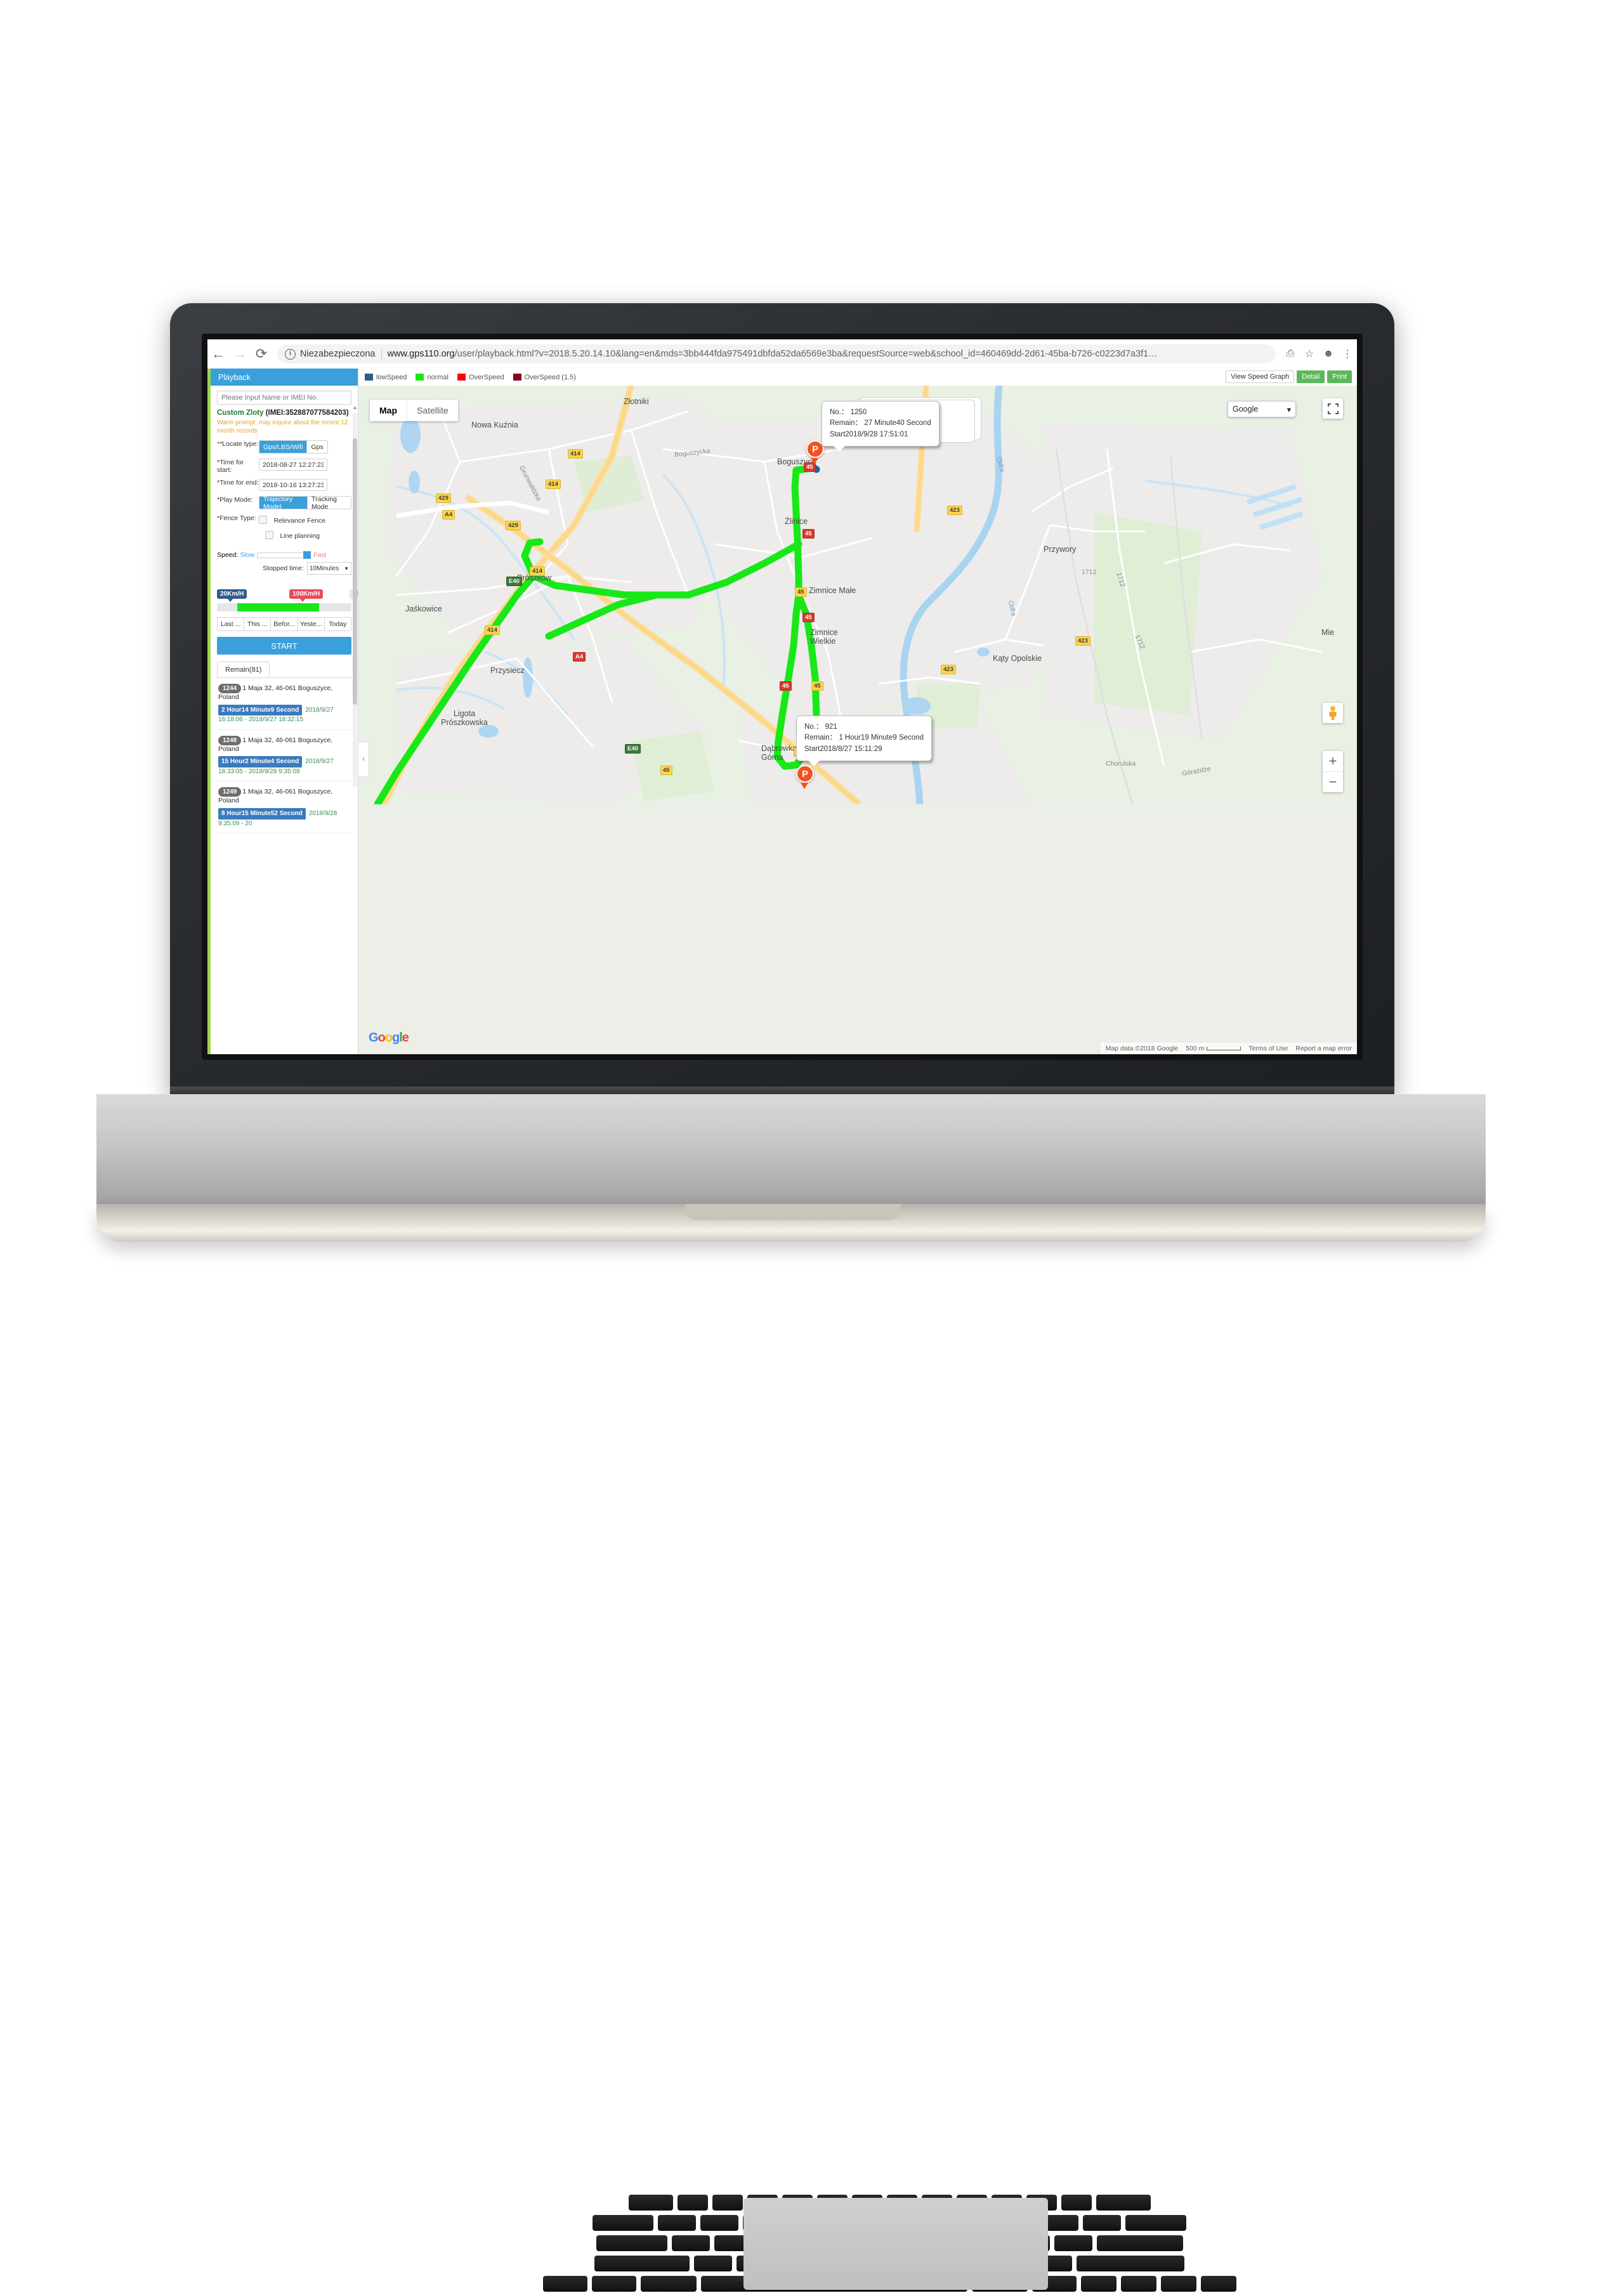 This screenshot has width=1624, height=2293. What do you see at coordinates (262, 814) in the screenshot?
I see `record-duration: 8 Hour15 Minute52 Second` at bounding box center [262, 814].